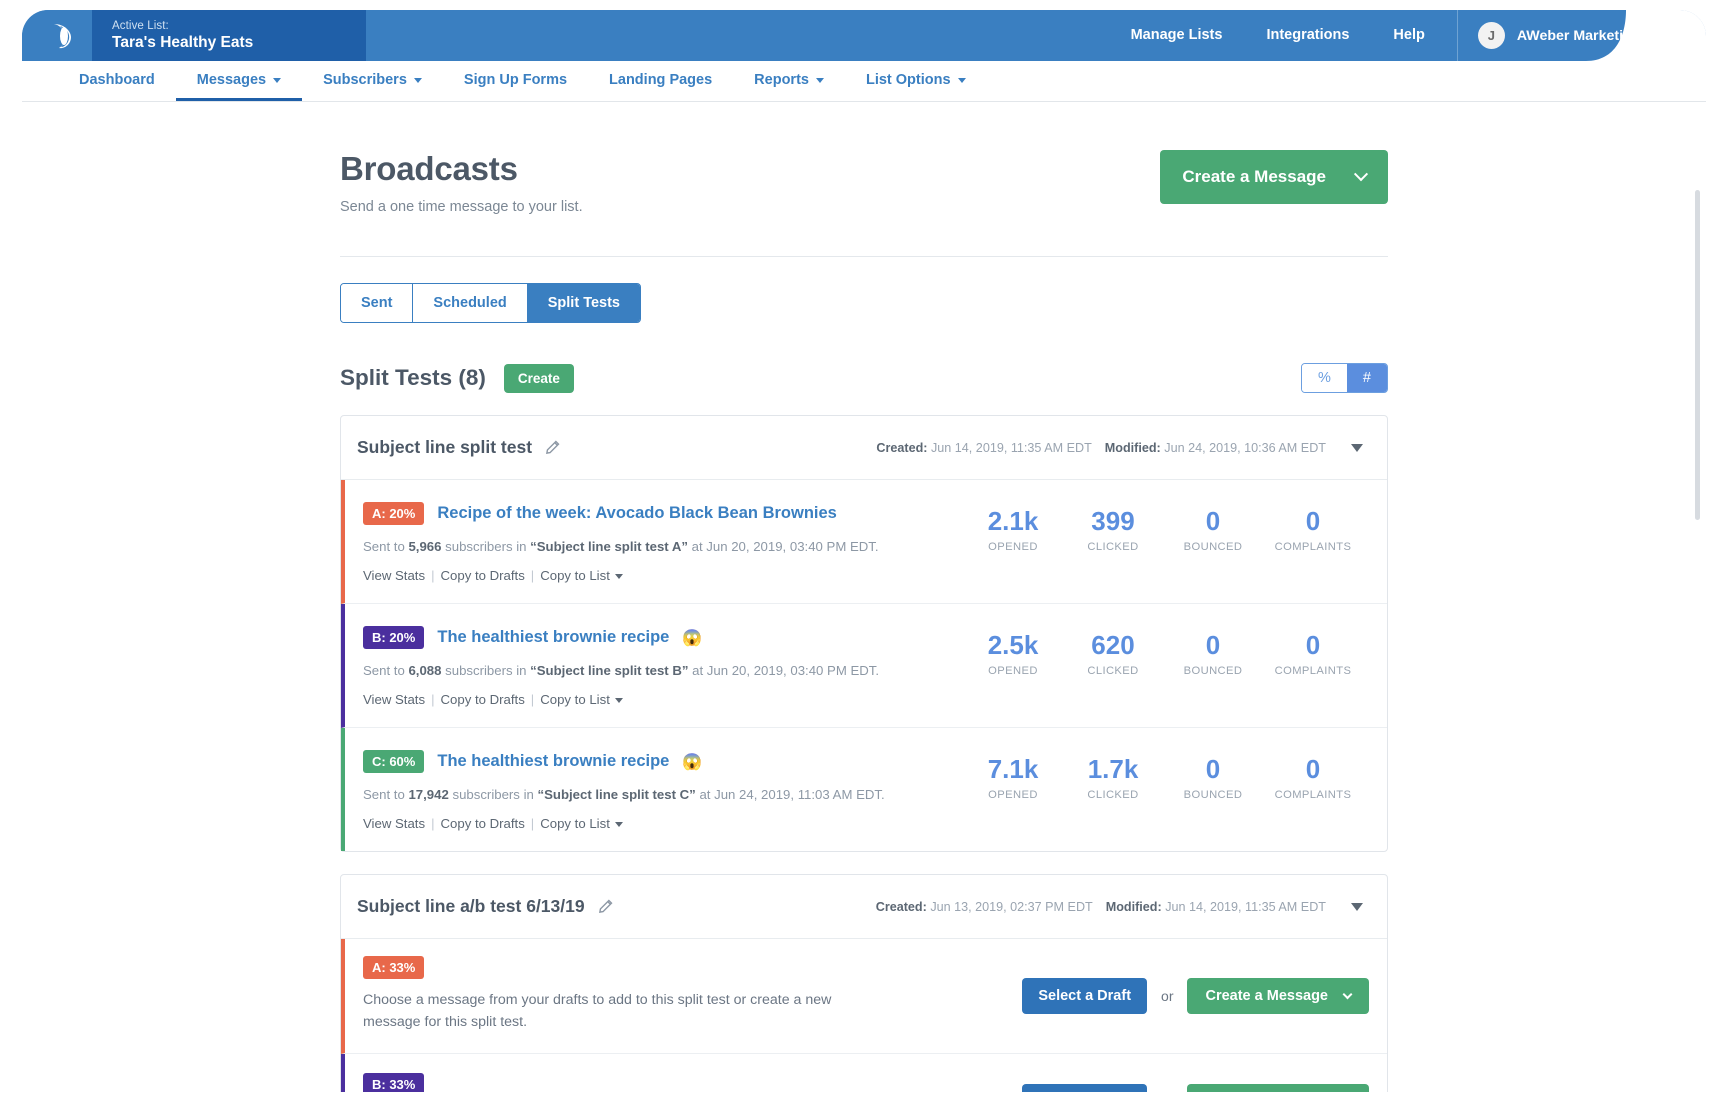  I want to click on nav-reports: Reports, so click(789, 81).